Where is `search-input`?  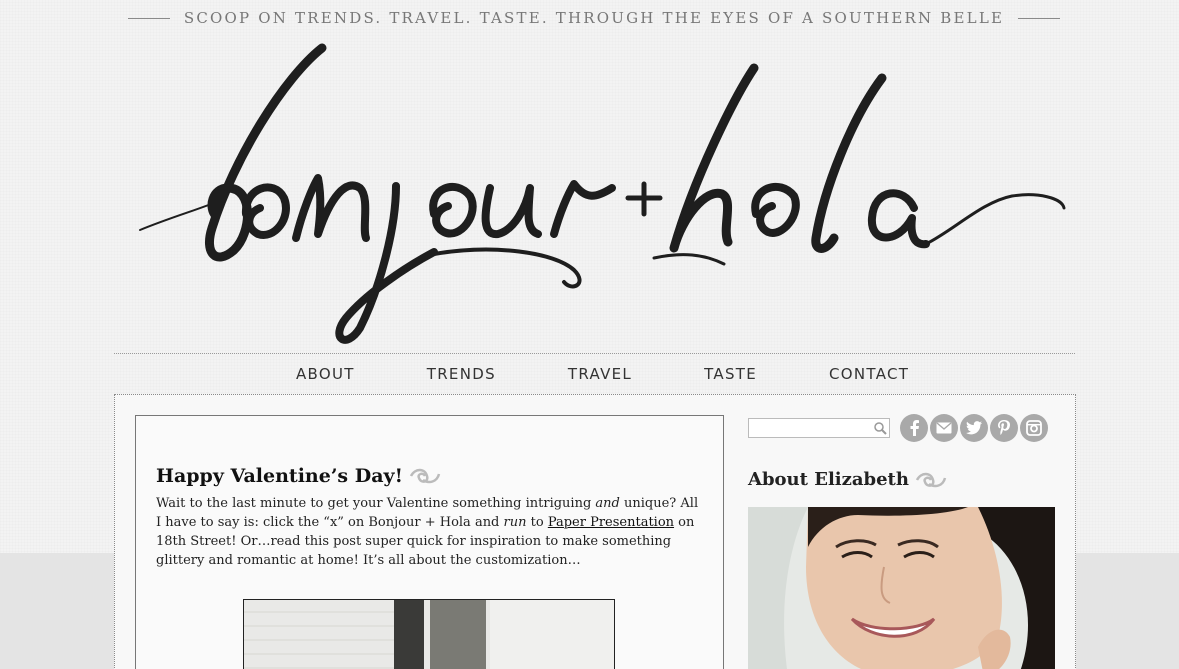 search-input is located at coordinates (809, 430).